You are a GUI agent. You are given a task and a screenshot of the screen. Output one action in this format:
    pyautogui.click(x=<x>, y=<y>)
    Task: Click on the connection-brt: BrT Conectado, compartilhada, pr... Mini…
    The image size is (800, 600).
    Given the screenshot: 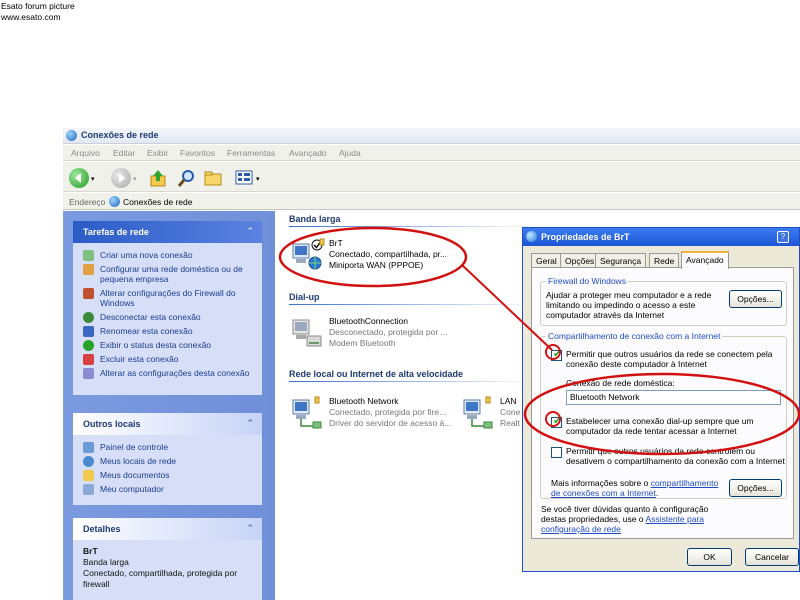 What is the action you would take?
    pyautogui.click(x=384, y=257)
    